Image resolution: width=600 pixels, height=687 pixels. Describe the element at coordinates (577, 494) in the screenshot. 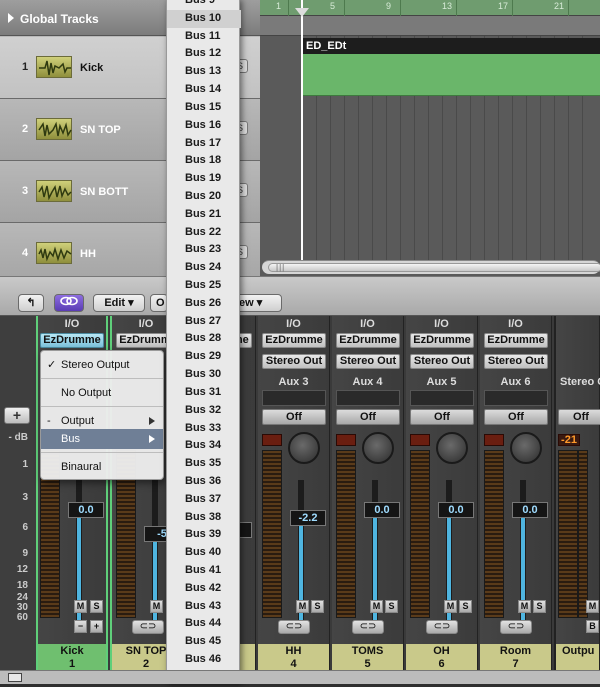

I see `channel-strip-stereo-out: Stereo O Off -21 M B Outpu` at that location.